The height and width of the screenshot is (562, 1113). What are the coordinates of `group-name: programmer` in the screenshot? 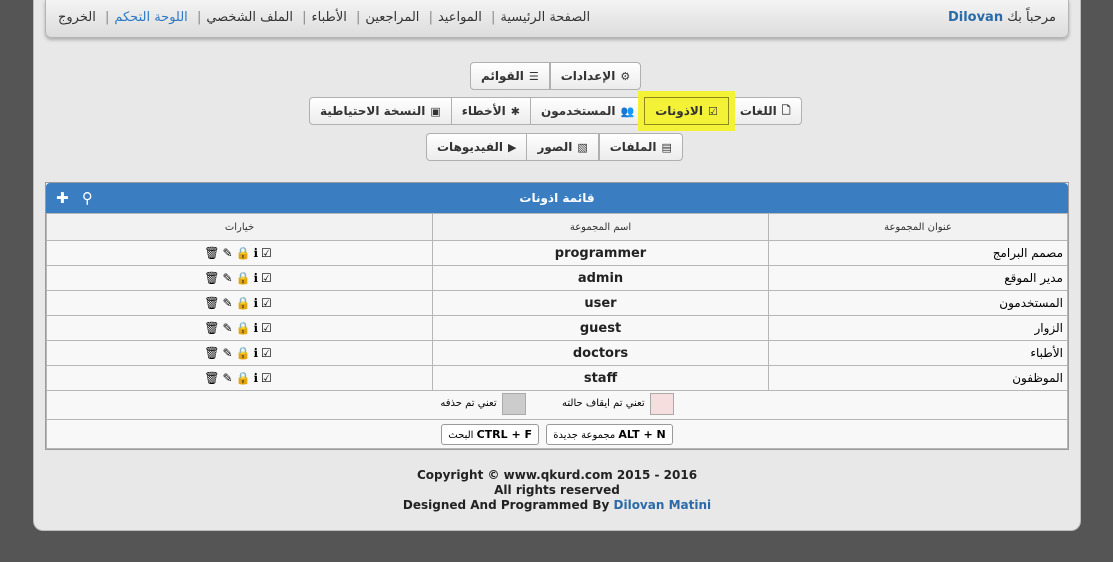 It's located at (600, 253).